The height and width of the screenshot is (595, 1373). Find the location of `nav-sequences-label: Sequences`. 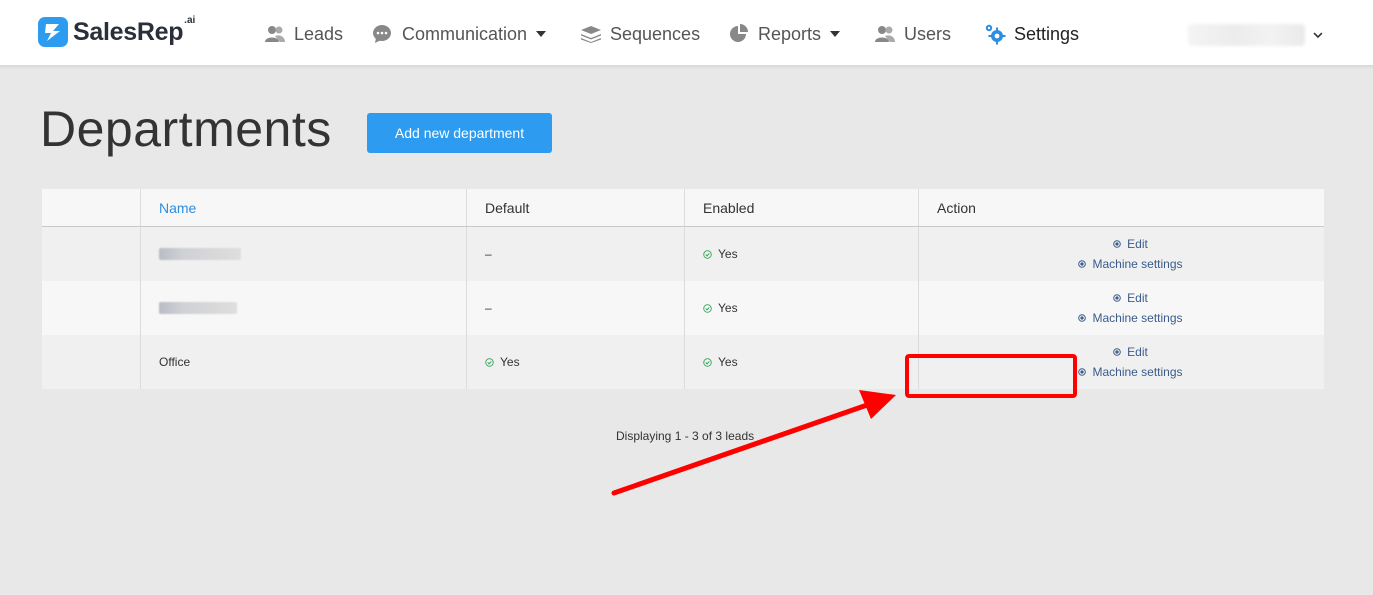

nav-sequences-label: Sequences is located at coordinates (655, 33).